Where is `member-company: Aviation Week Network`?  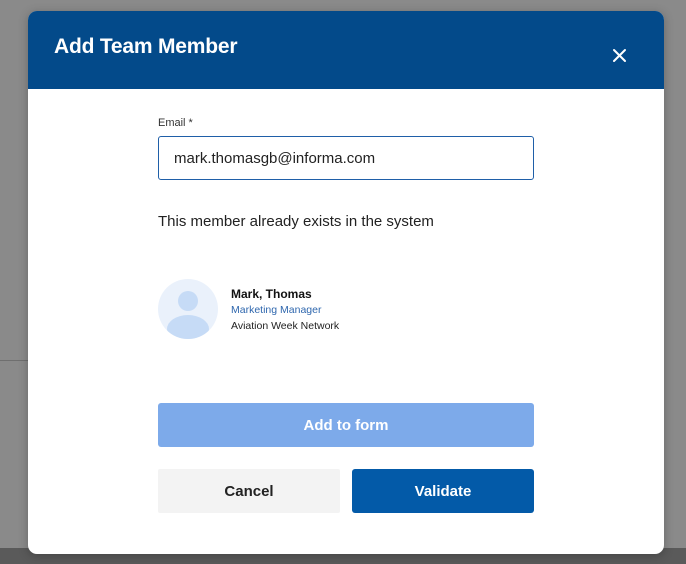 member-company: Aviation Week Network is located at coordinates (285, 326).